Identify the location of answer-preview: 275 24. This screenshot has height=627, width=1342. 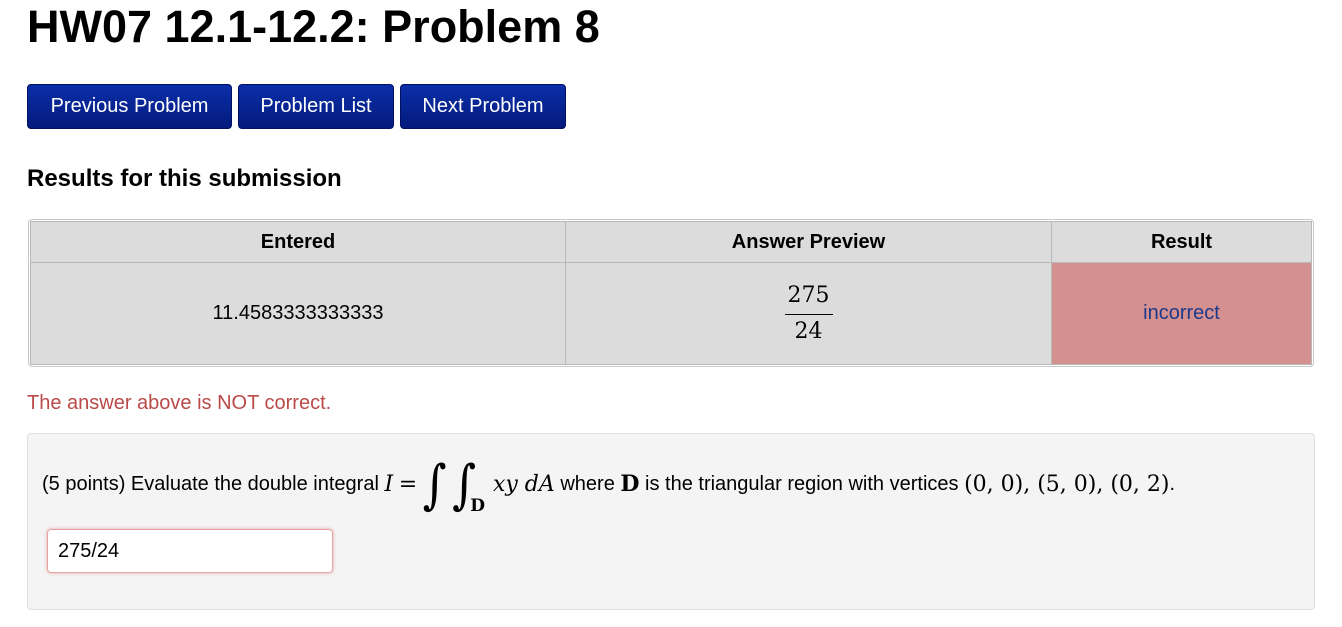
(808, 313).